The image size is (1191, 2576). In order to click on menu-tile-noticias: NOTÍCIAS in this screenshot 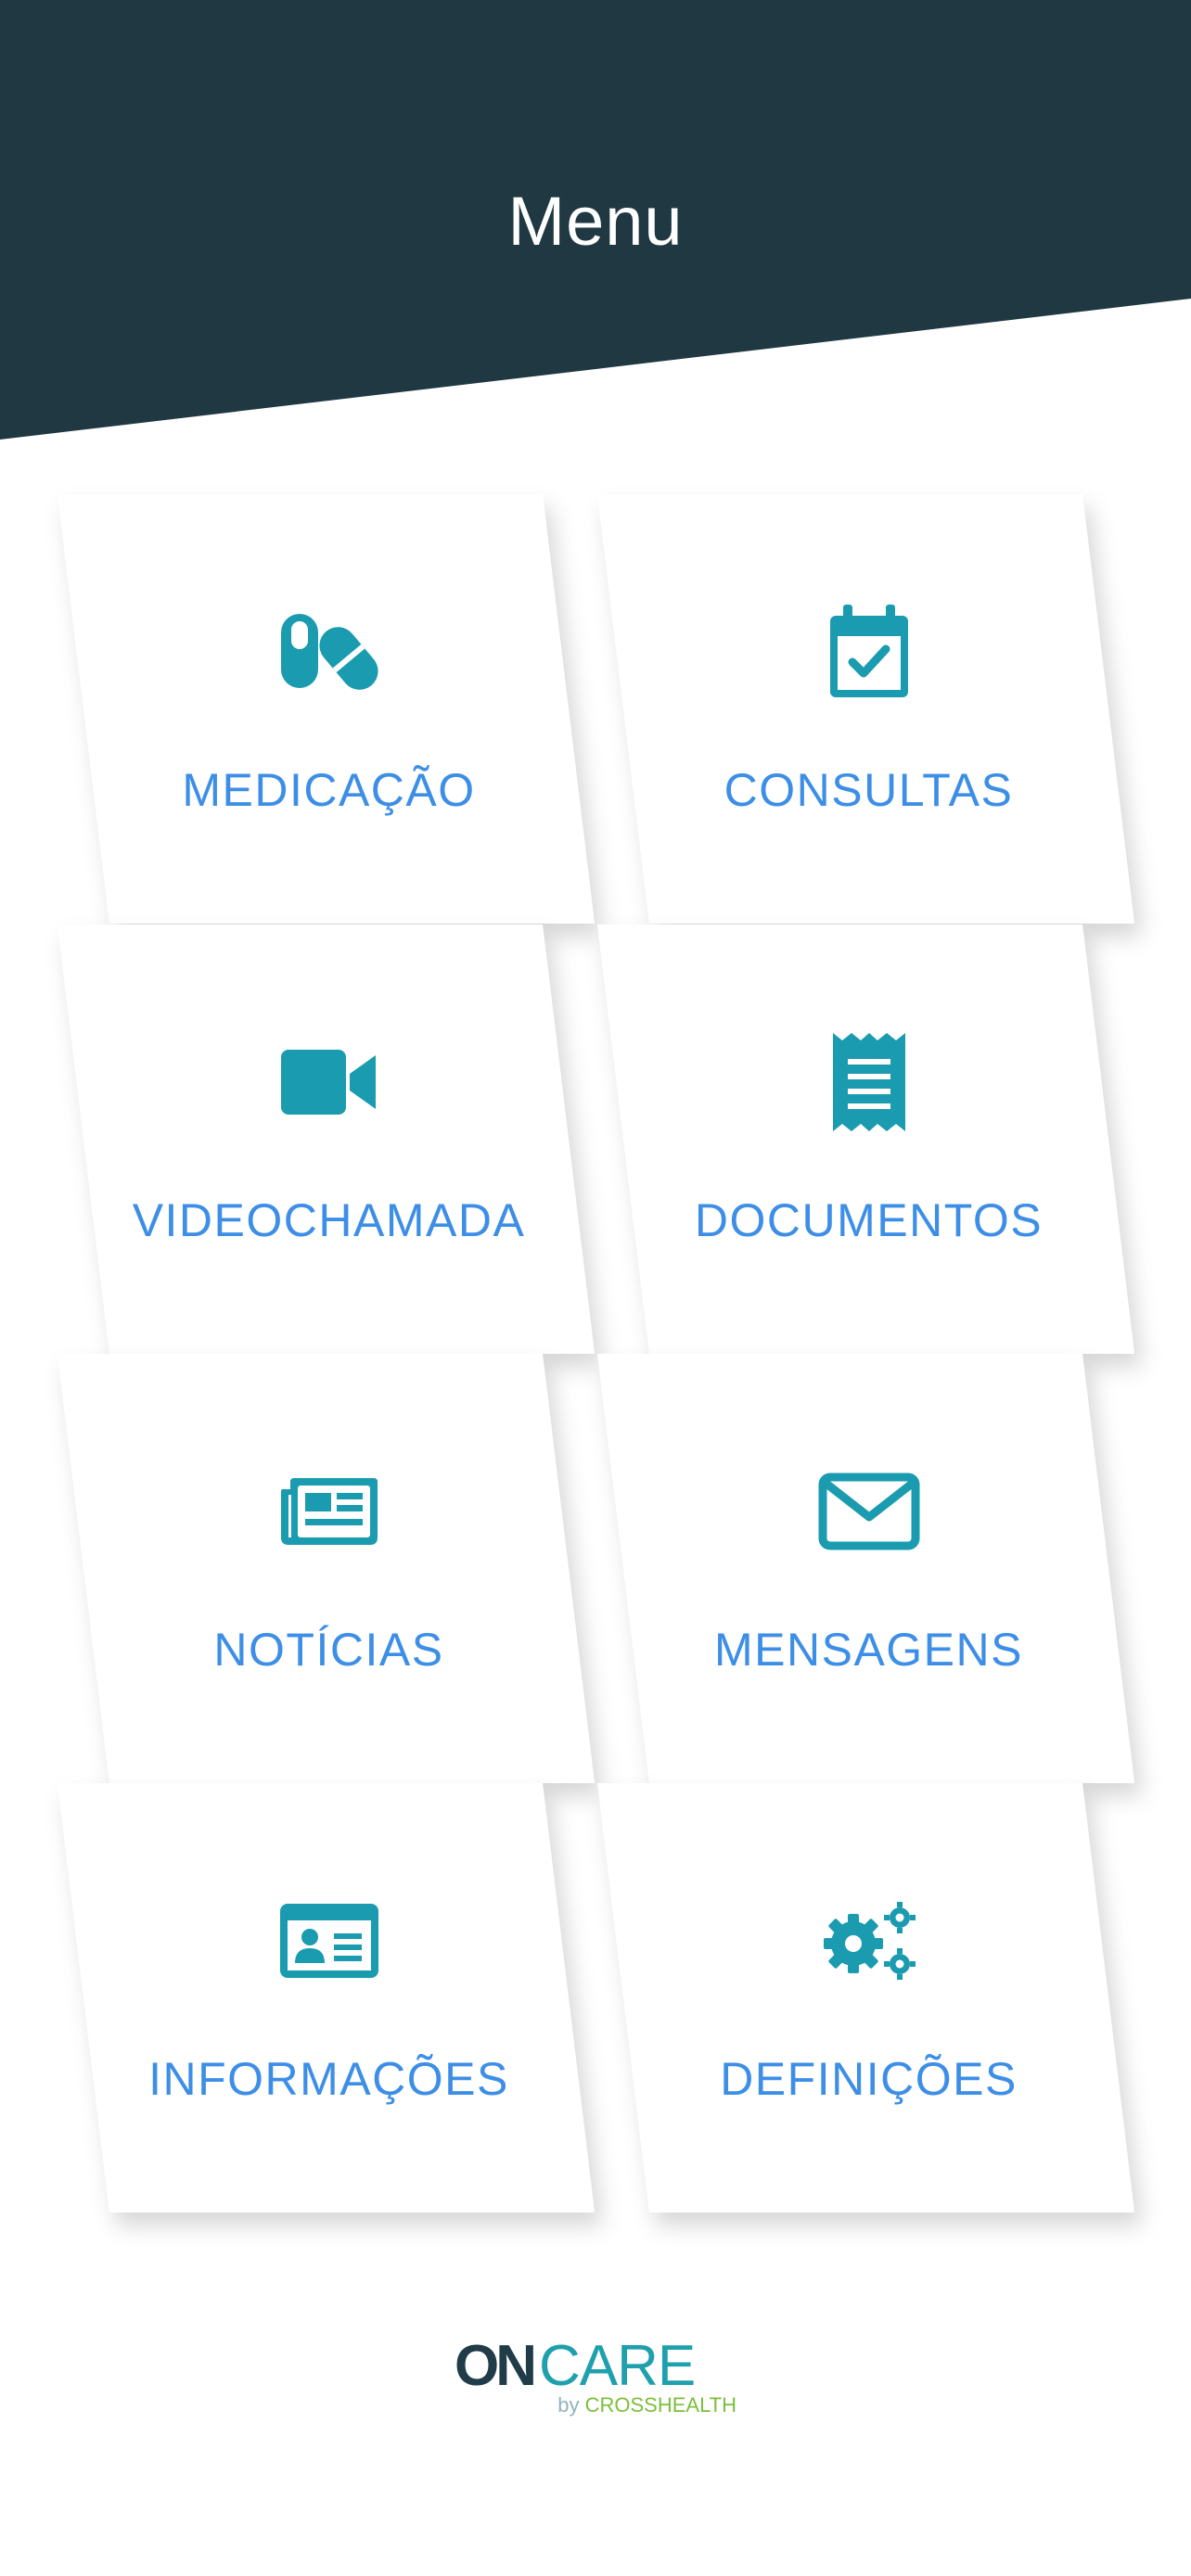, I will do `click(329, 1568)`.